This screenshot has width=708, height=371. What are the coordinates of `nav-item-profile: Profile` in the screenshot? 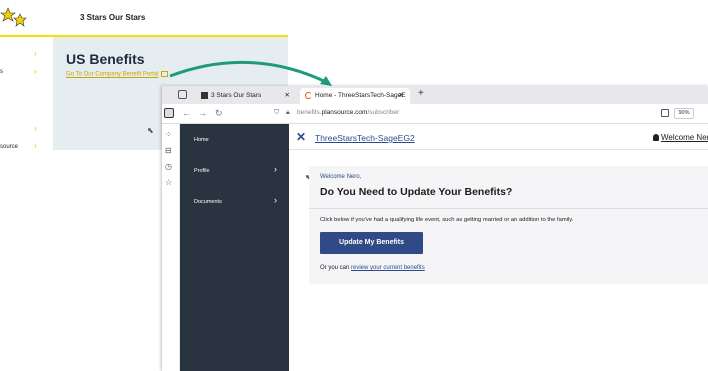 It's located at (202, 171).